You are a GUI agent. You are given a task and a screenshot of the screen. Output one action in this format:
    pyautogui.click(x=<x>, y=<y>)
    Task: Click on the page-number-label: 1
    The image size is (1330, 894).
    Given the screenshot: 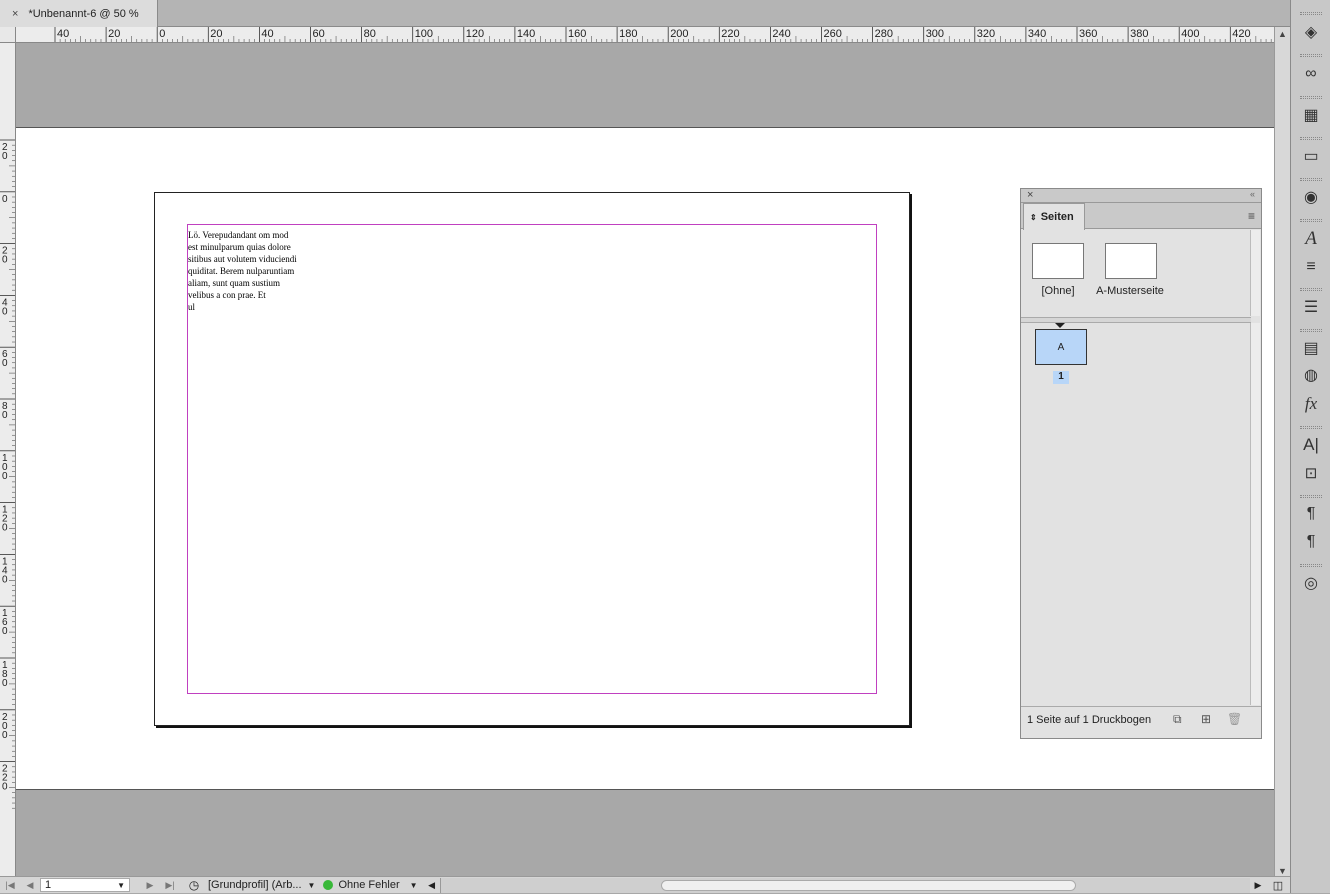 What is the action you would take?
    pyautogui.click(x=1061, y=377)
    